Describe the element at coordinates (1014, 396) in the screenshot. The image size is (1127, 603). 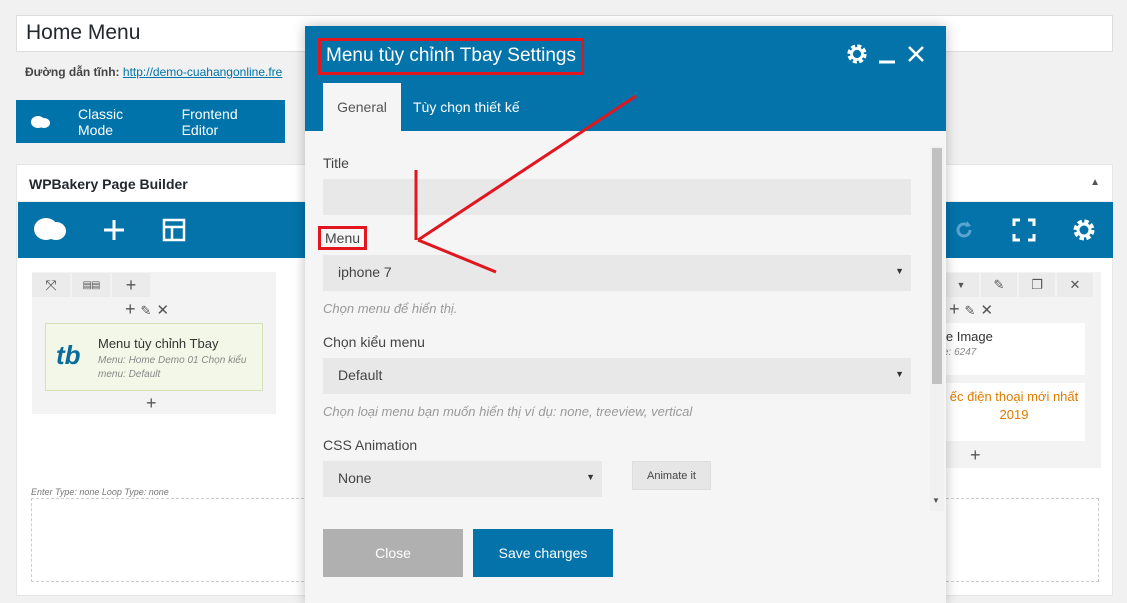
I see `text-element-line1: ếc điện thoại mới nhất` at that location.